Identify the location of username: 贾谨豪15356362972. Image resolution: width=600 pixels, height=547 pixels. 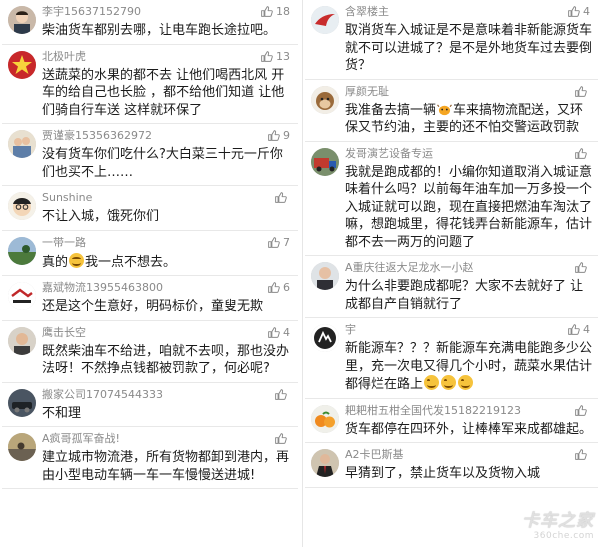
(167, 136).